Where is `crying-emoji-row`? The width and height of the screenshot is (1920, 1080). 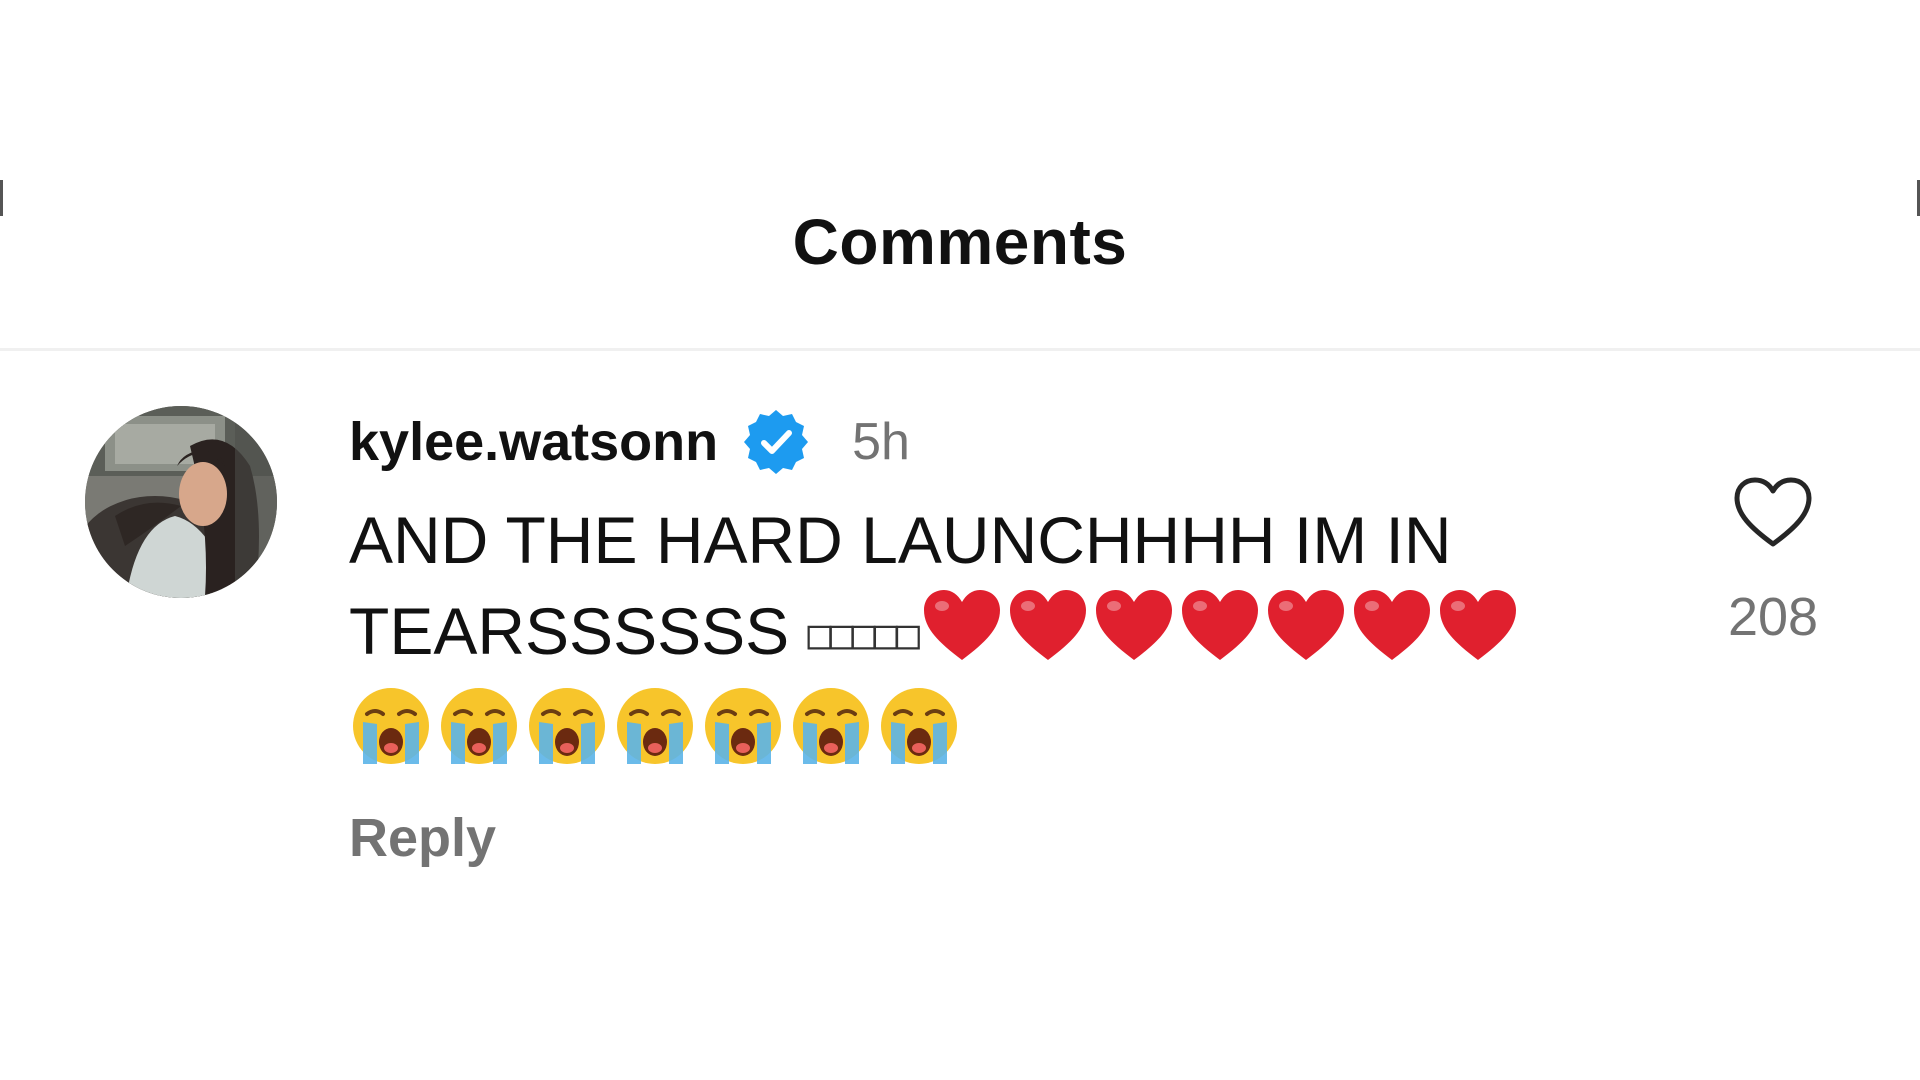
crying-emoji-row is located at coordinates (969, 726).